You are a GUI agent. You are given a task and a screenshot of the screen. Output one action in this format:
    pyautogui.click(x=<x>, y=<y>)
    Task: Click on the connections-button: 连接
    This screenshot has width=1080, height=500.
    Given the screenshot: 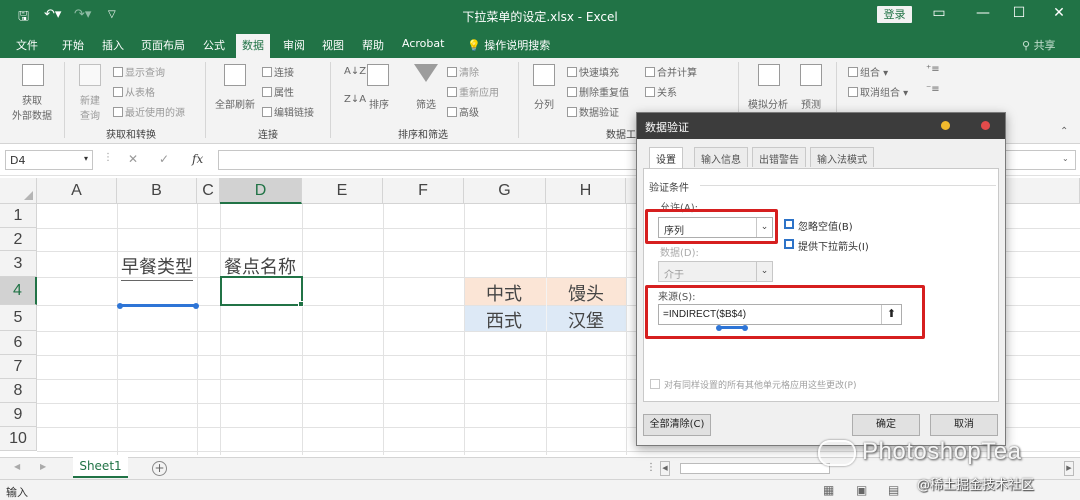 What is the action you would take?
    pyautogui.click(x=278, y=71)
    